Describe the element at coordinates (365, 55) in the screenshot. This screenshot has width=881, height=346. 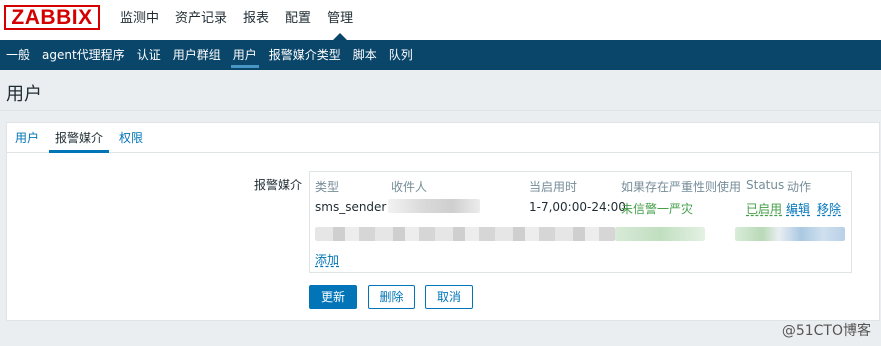
I see `sub-nav-scripts: 脚本` at that location.